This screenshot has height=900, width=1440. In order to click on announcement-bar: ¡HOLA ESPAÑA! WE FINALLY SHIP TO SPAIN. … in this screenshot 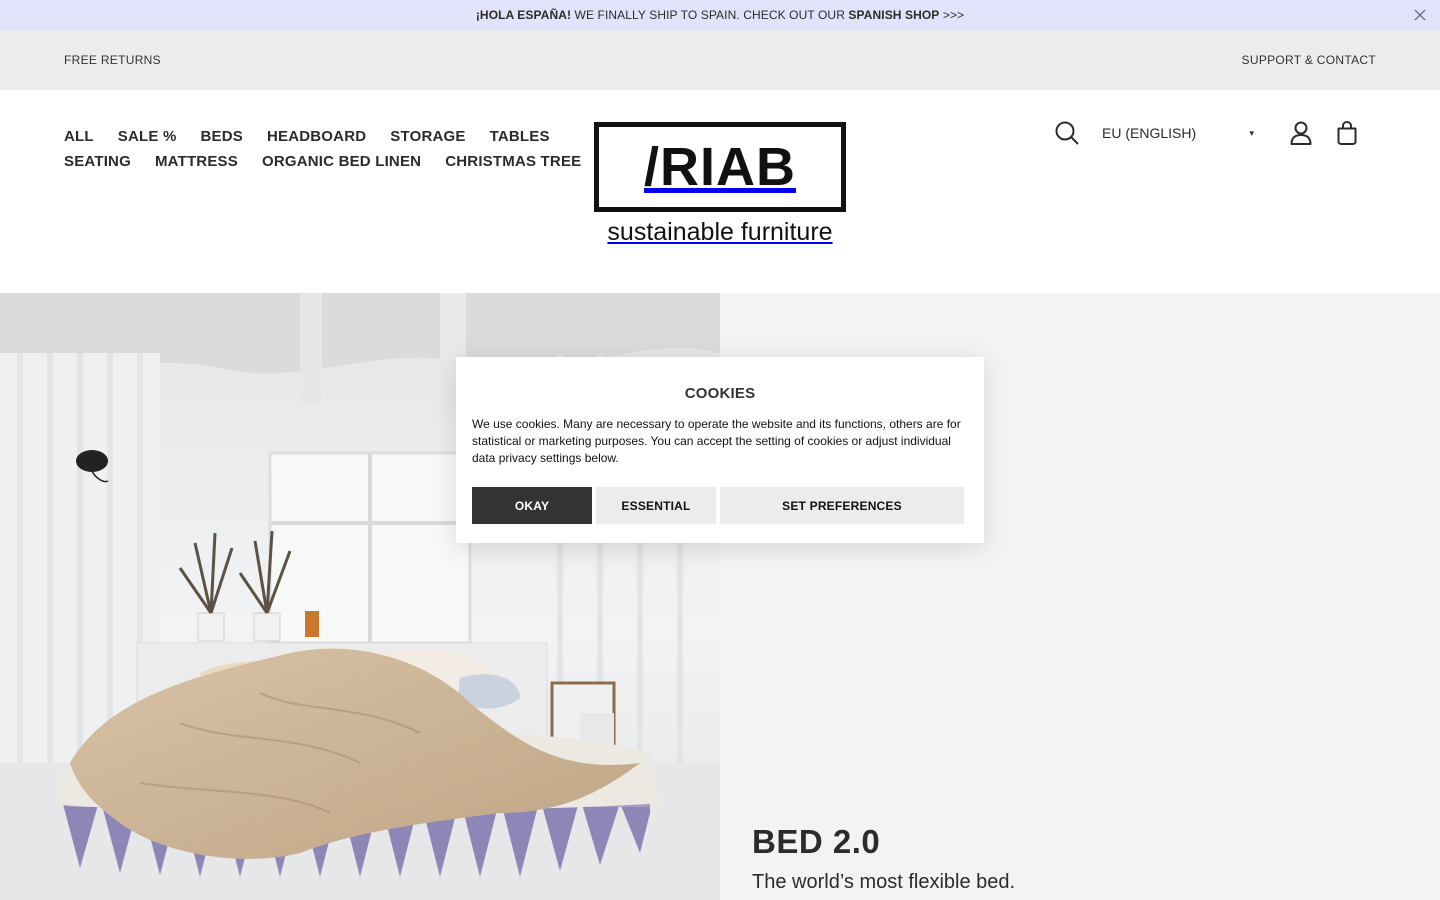, I will do `click(720, 15)`.